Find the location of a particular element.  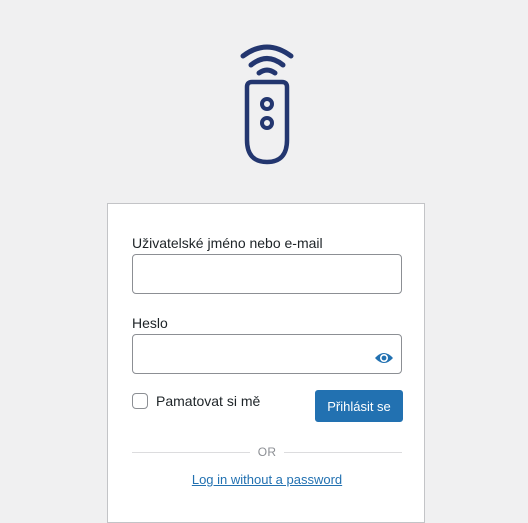

site-logo is located at coordinates (267, 104).